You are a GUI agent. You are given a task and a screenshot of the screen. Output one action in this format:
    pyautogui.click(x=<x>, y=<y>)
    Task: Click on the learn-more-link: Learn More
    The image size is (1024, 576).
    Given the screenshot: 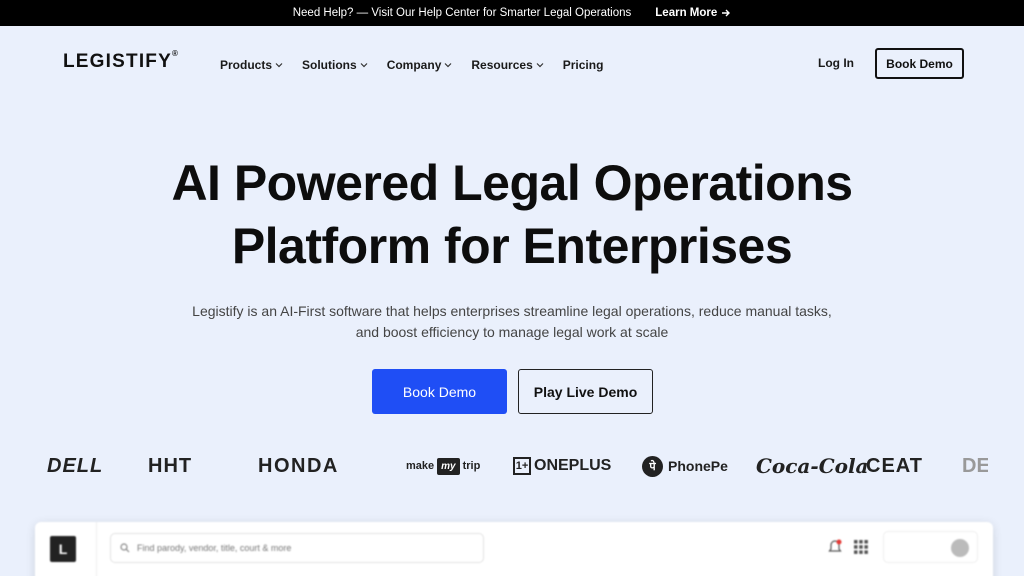 What is the action you would take?
    pyautogui.click(x=693, y=13)
    